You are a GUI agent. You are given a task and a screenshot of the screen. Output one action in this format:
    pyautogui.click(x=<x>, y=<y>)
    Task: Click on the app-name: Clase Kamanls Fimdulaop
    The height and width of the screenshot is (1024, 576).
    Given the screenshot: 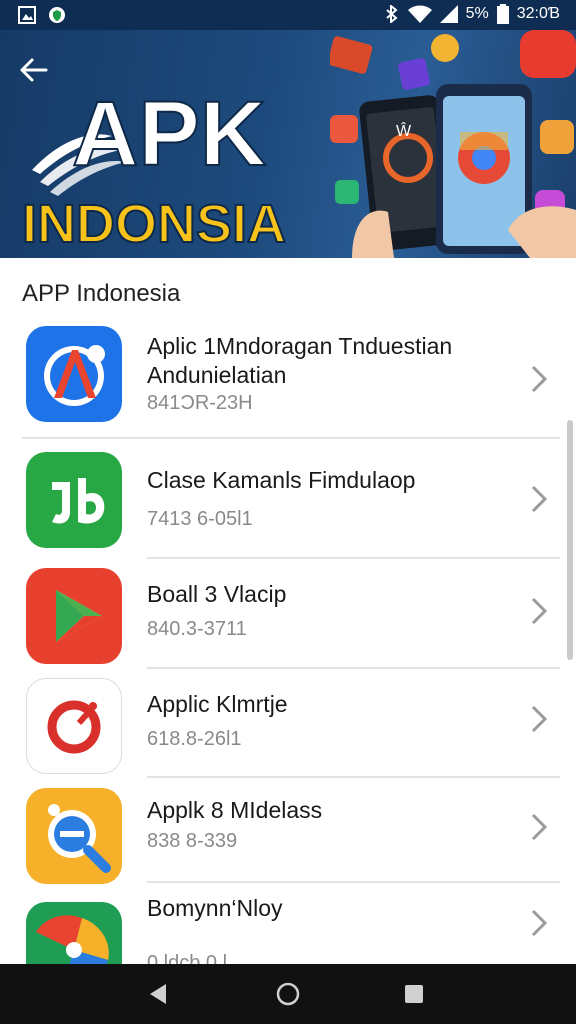 What is the action you would take?
    pyautogui.click(x=281, y=480)
    